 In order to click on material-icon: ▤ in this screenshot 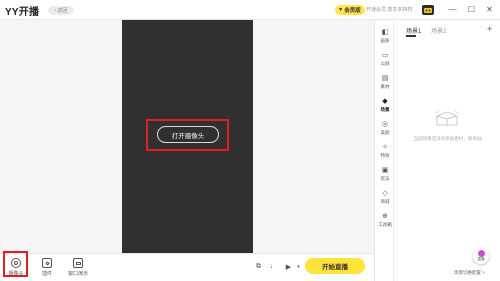, I will do `click(385, 78)`.